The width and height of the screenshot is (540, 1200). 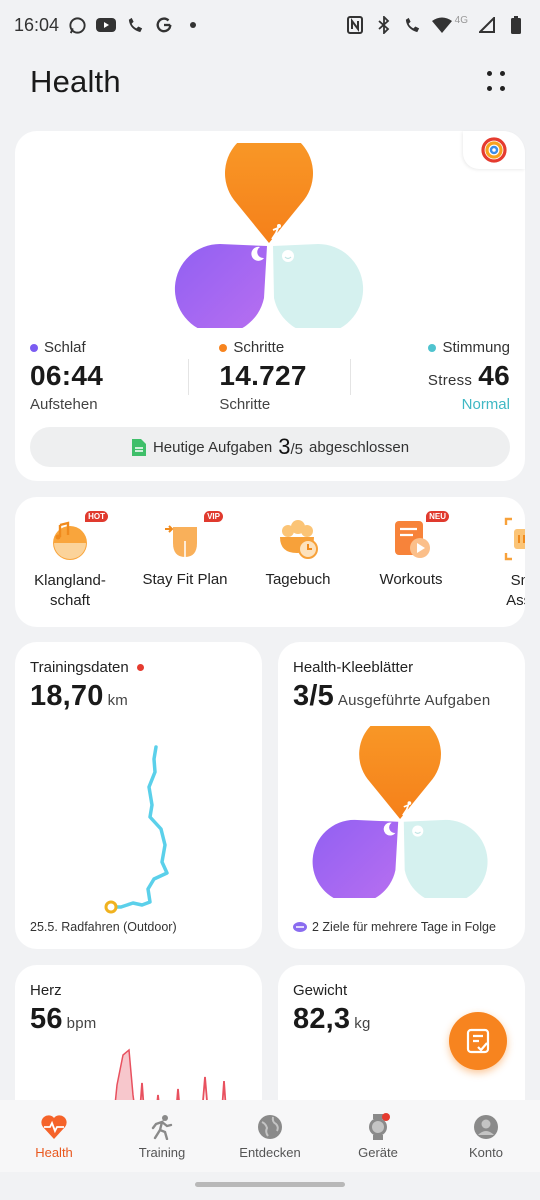 I want to click on app-header: Health, so click(x=270, y=82).